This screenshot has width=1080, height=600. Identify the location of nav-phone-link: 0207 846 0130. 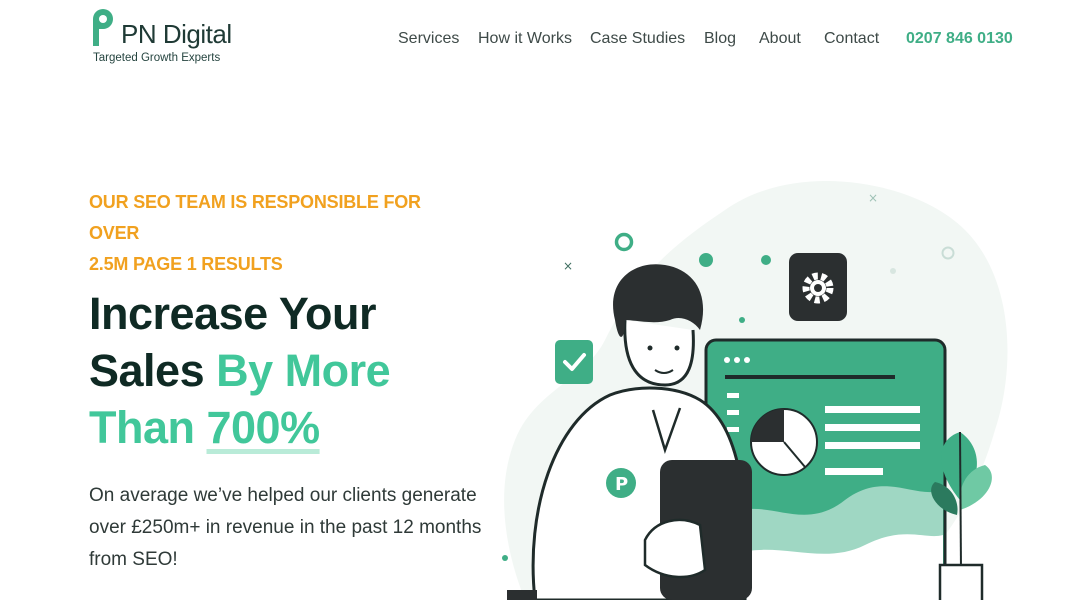
(959, 39).